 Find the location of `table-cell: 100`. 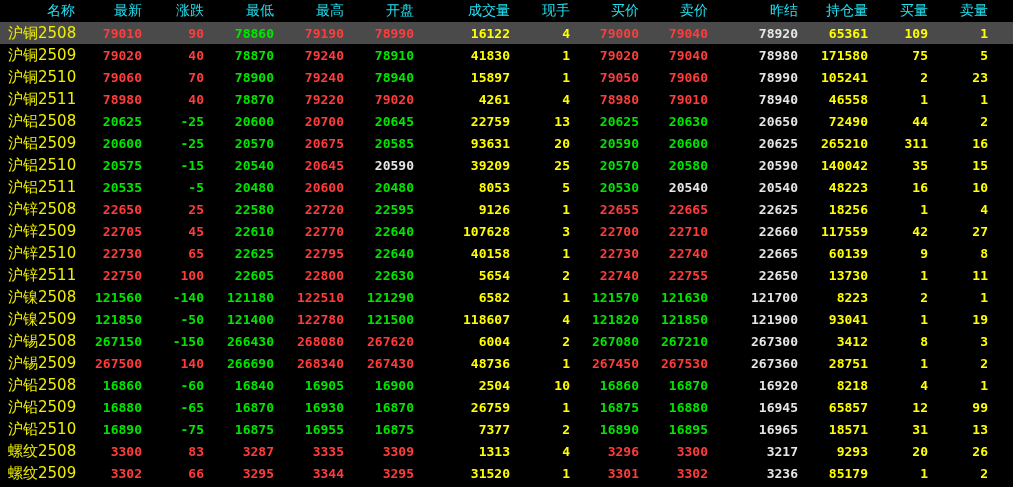

table-cell: 100 is located at coordinates (192, 275).